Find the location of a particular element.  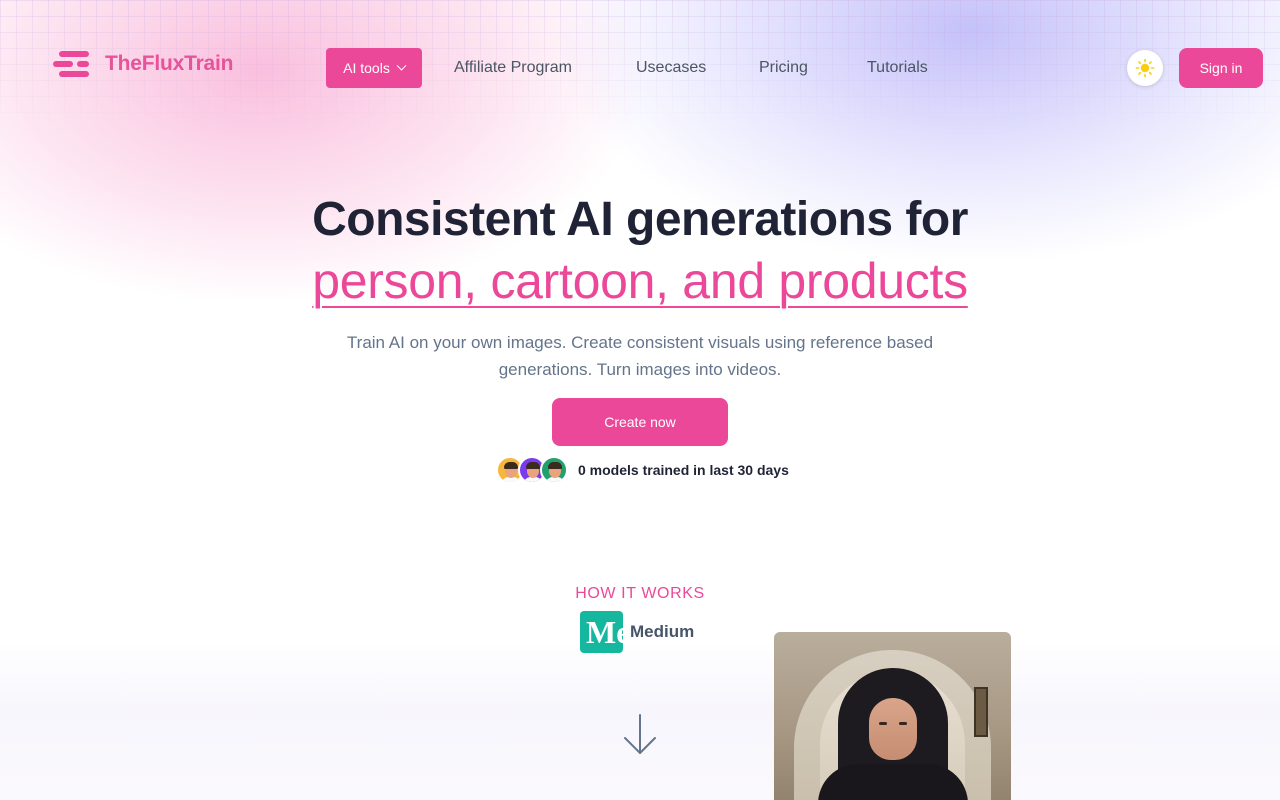

nav-pricing: Pricing is located at coordinates (783, 68).